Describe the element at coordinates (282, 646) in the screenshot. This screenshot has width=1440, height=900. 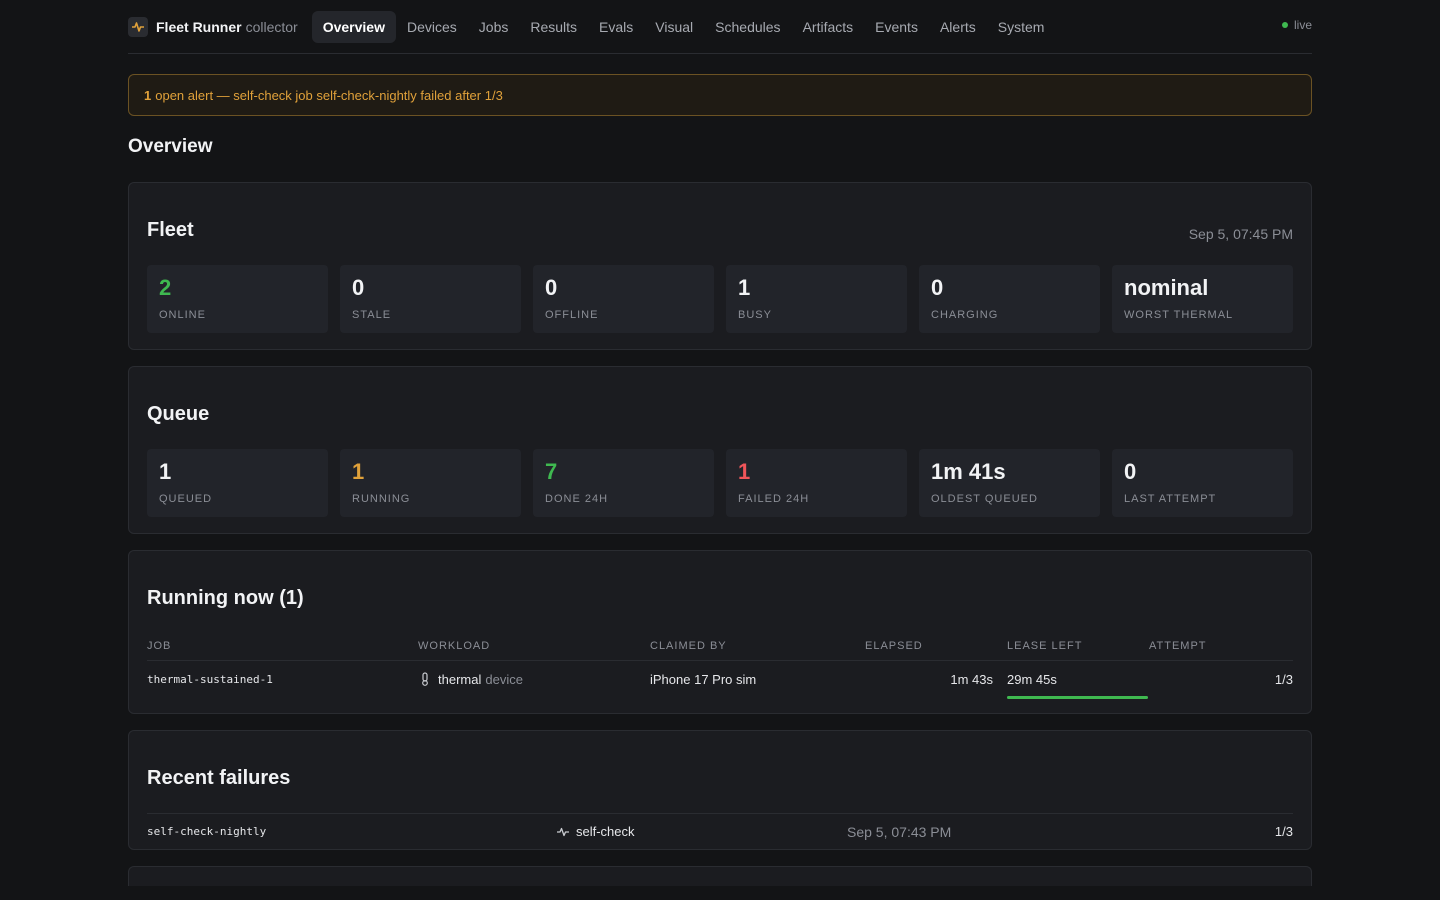
I see `col-job: JOB` at that location.